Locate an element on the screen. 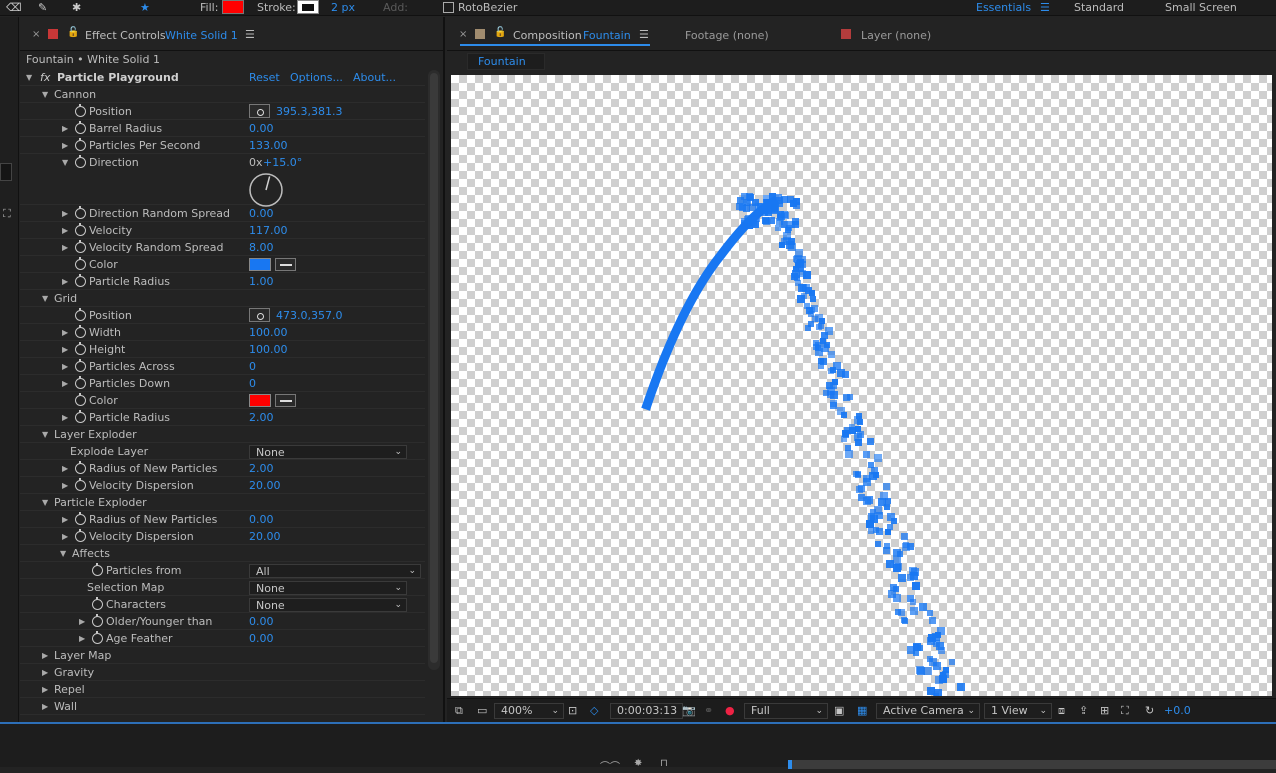 The width and height of the screenshot is (1276, 773). property-value: 133.00 is located at coordinates (268, 145).